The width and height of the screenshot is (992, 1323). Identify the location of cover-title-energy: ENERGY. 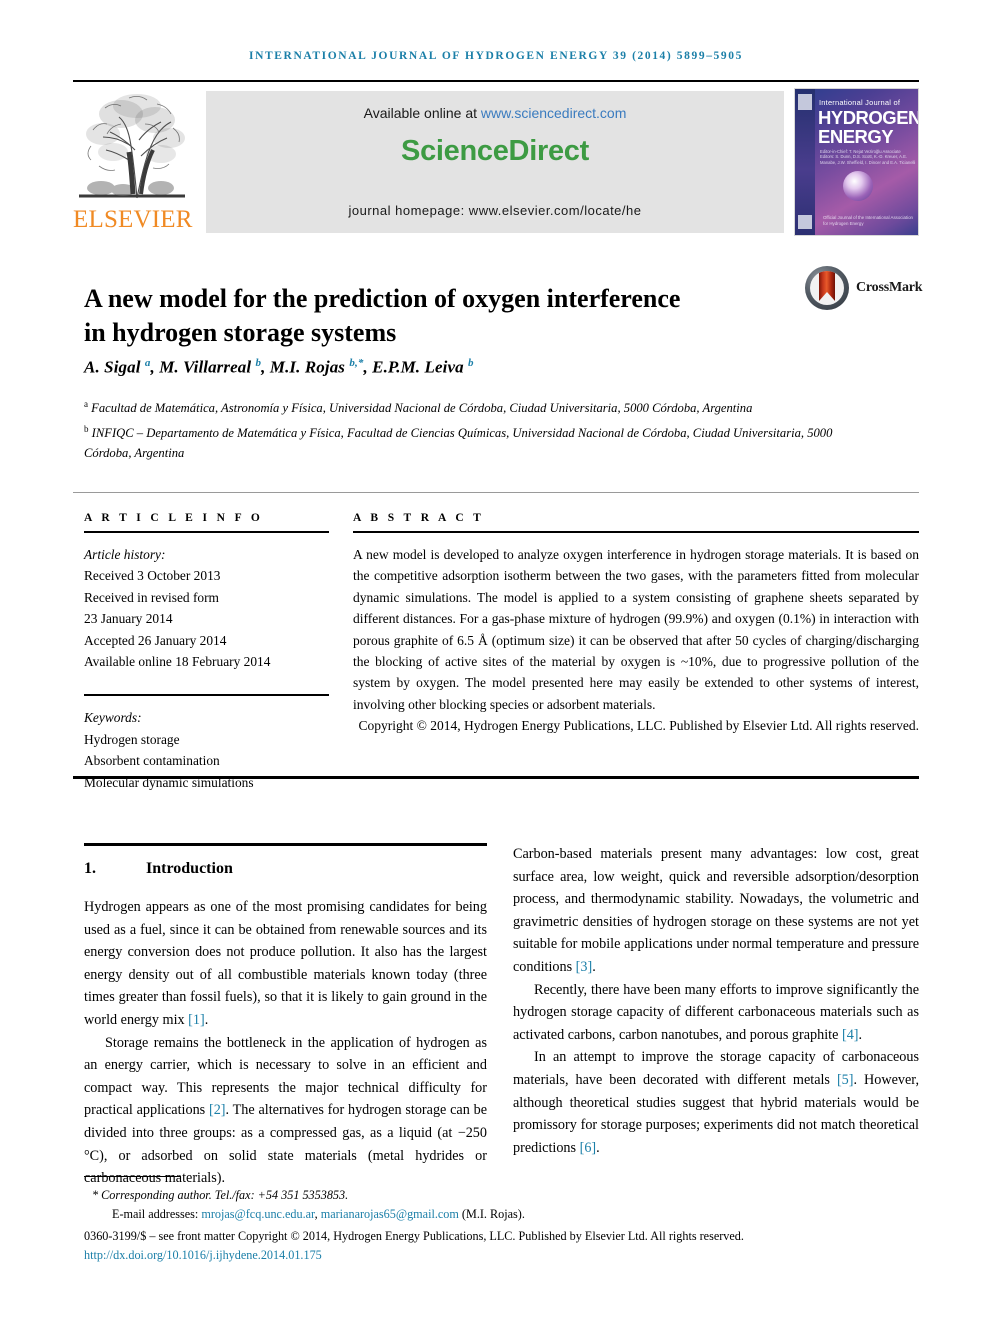
(856, 136).